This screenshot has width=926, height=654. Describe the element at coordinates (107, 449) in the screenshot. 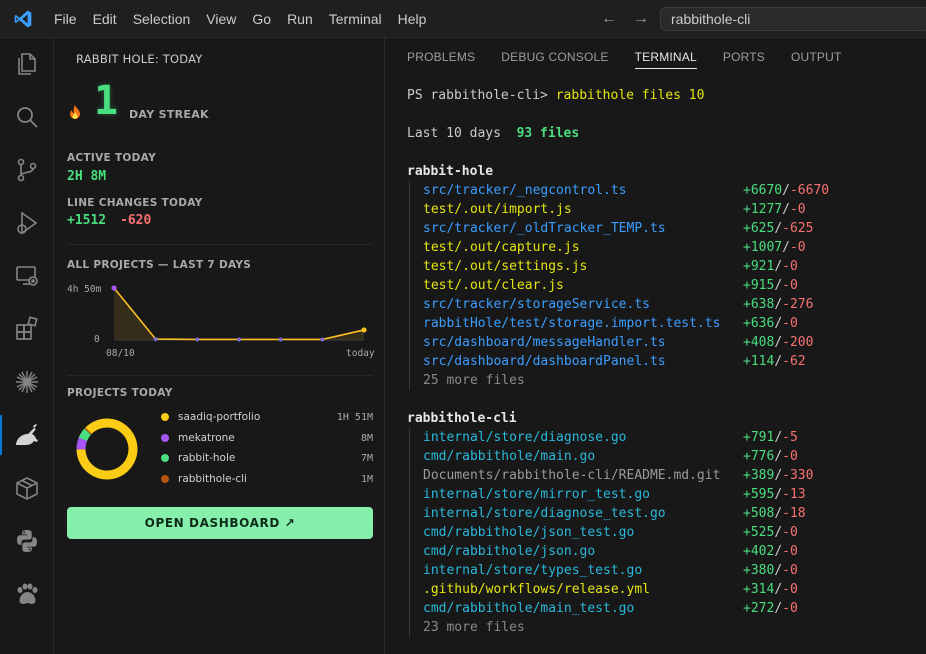

I see `projects-donut-chart` at that location.